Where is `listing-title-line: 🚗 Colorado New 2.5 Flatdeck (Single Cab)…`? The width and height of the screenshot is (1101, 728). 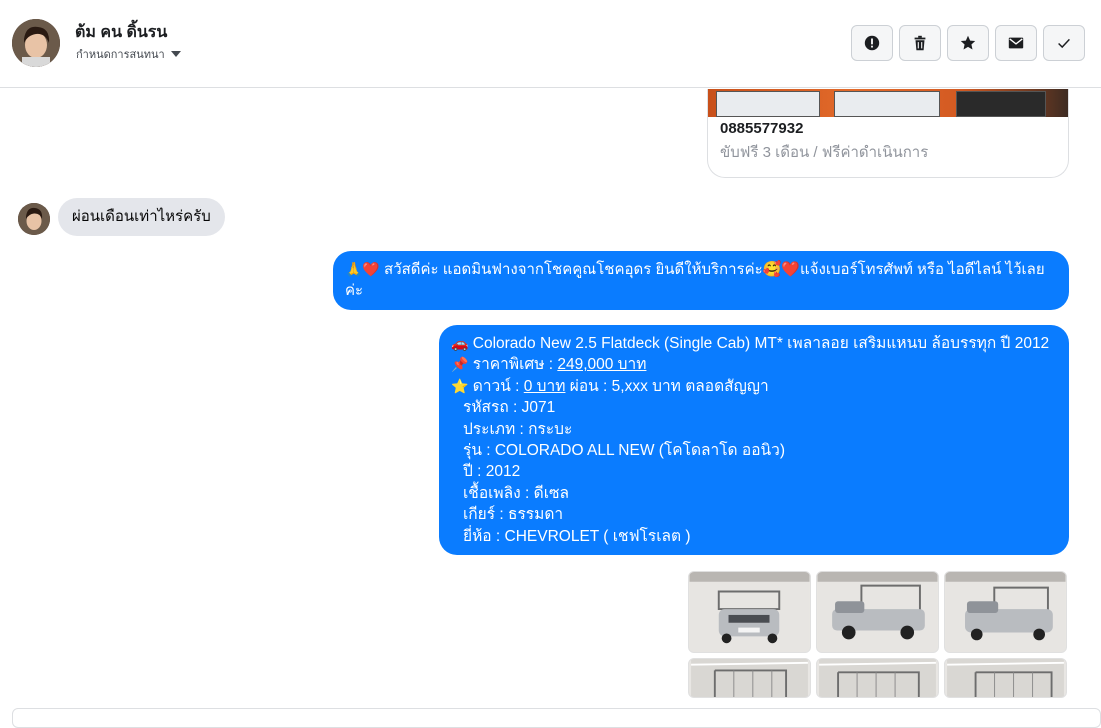
listing-title-line: 🚗 Colorado New 2.5 Flatdeck (Single Cab)… is located at coordinates (754, 343).